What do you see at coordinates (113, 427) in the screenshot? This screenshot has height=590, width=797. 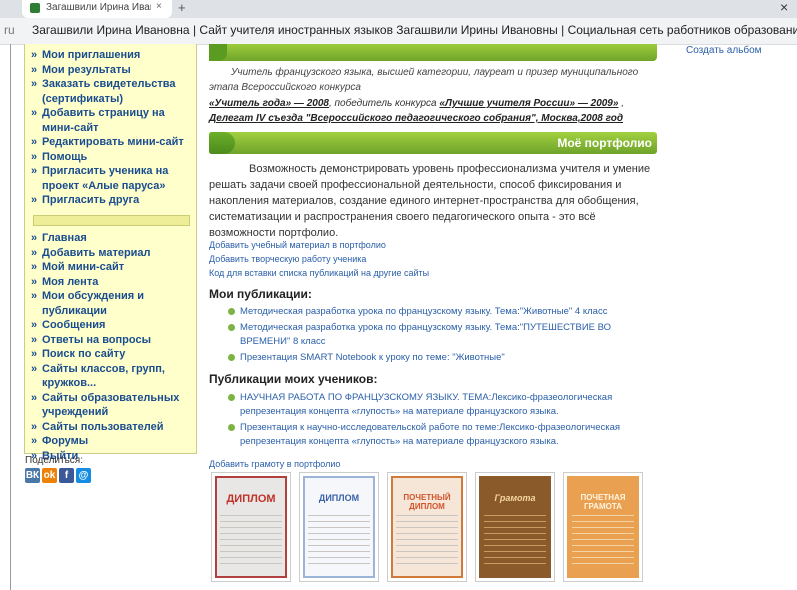 I see `sidebar-item-user-sites: » Сайты пользователей` at bounding box center [113, 427].